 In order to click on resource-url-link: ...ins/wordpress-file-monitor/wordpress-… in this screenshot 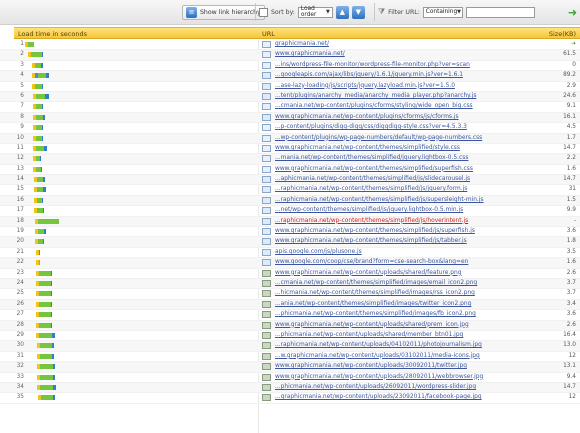, I will do `click(372, 65)`.